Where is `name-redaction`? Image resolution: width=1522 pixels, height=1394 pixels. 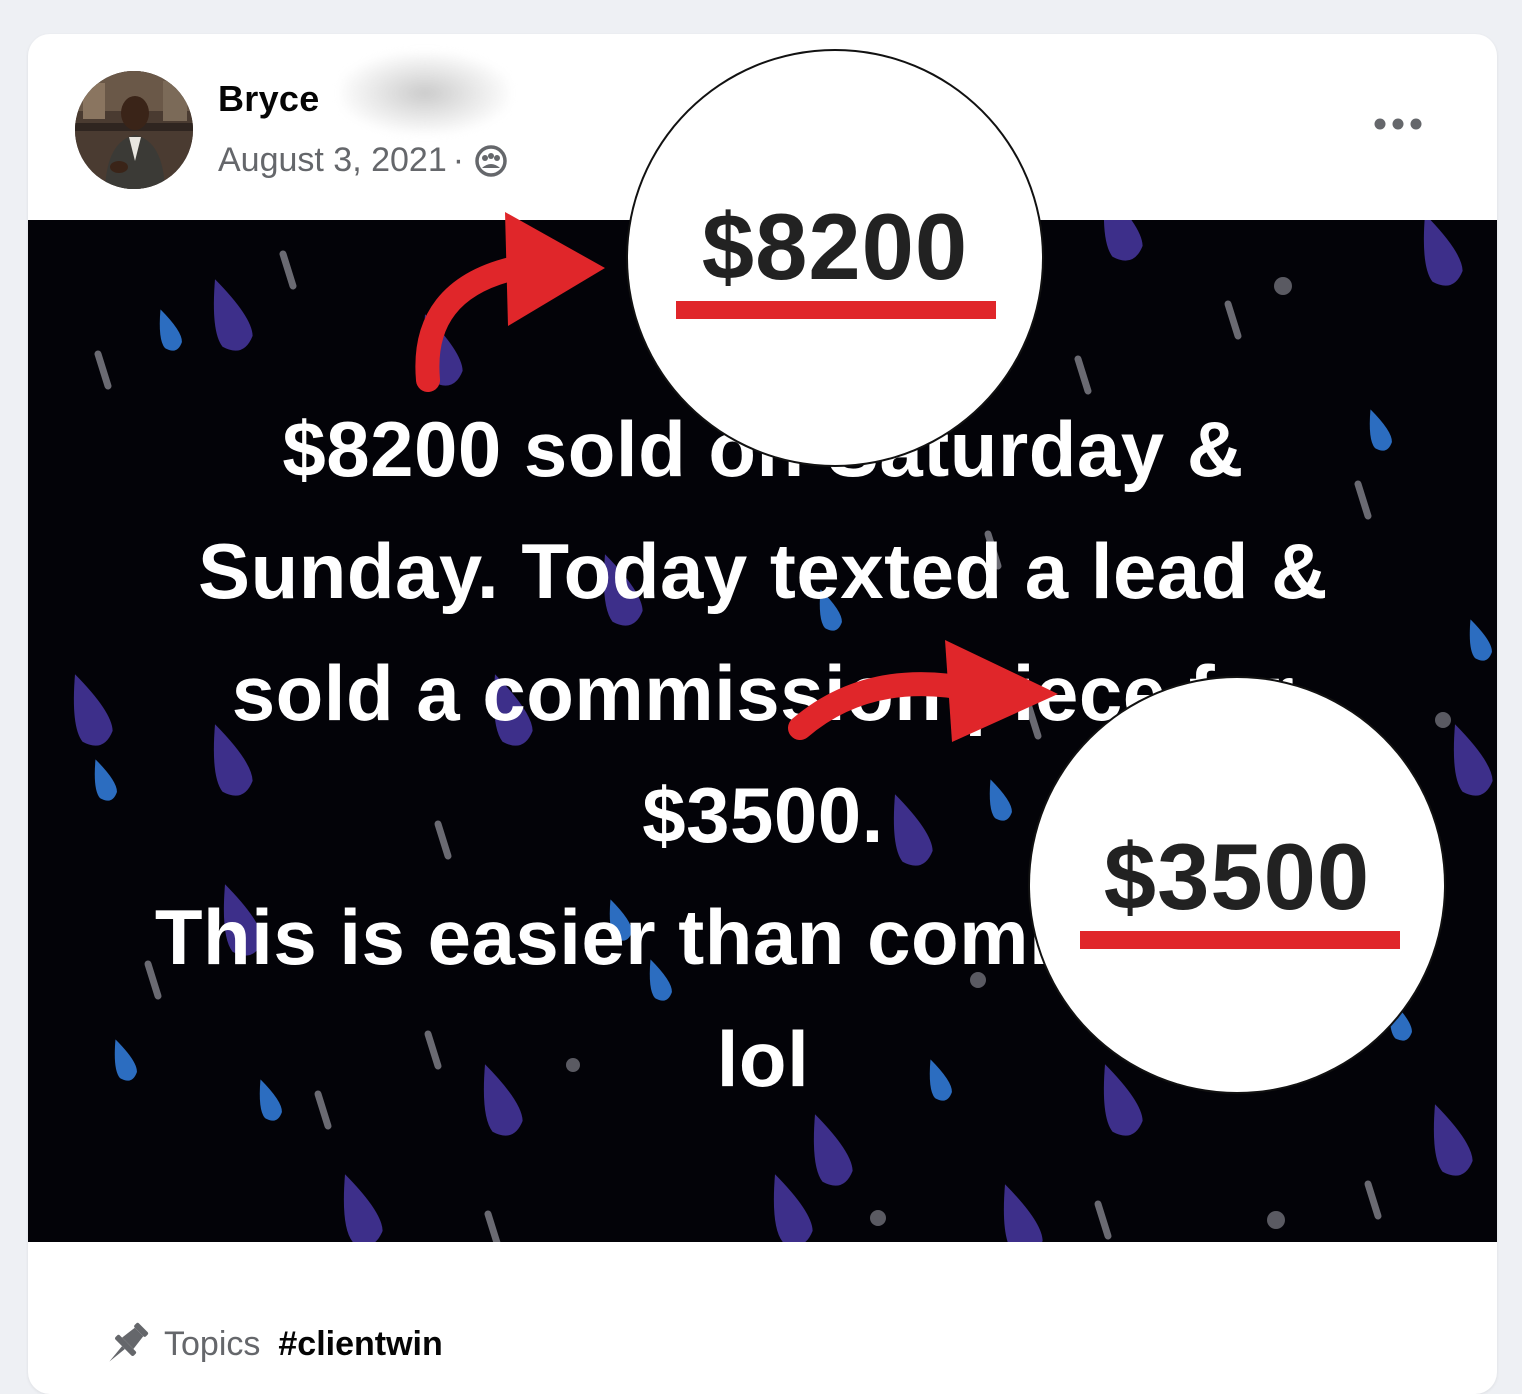
name-redaction is located at coordinates (425, 93).